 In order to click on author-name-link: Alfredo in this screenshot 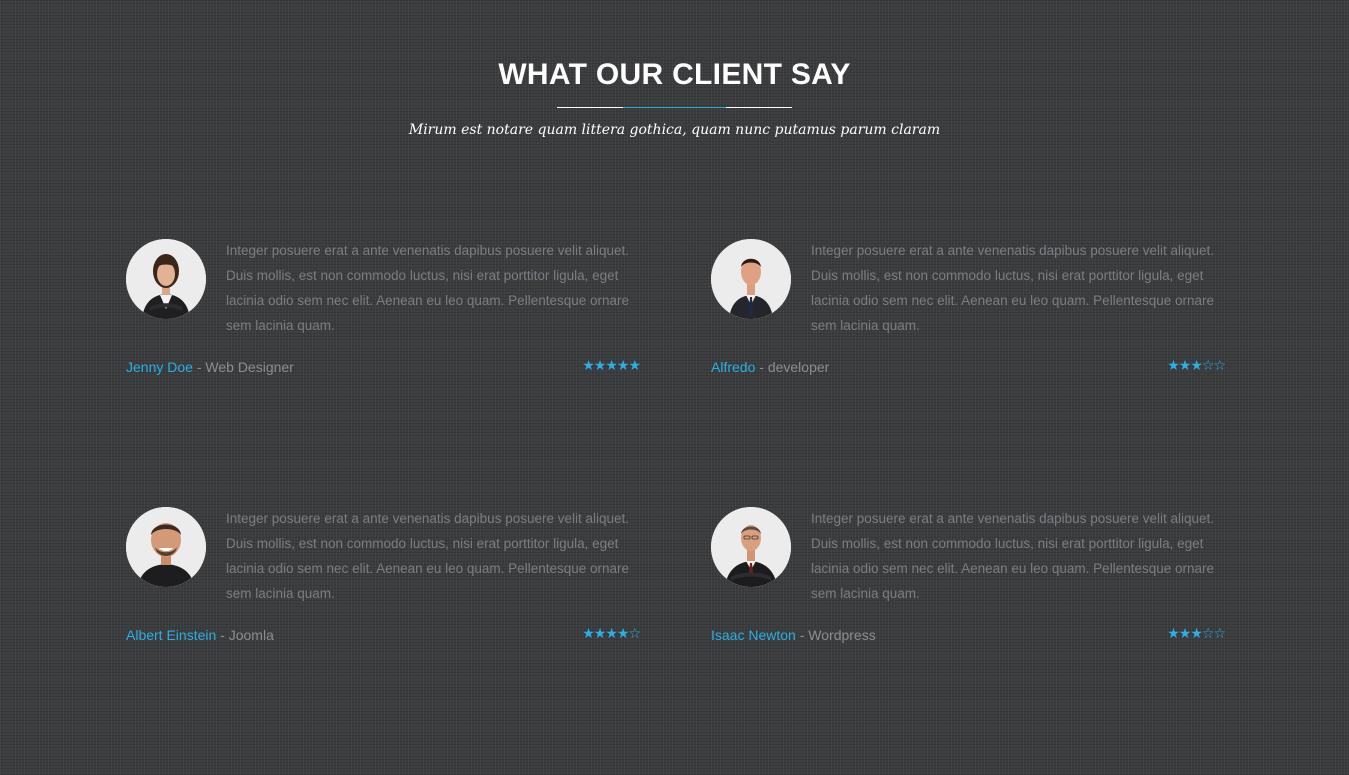, I will do `click(733, 367)`.